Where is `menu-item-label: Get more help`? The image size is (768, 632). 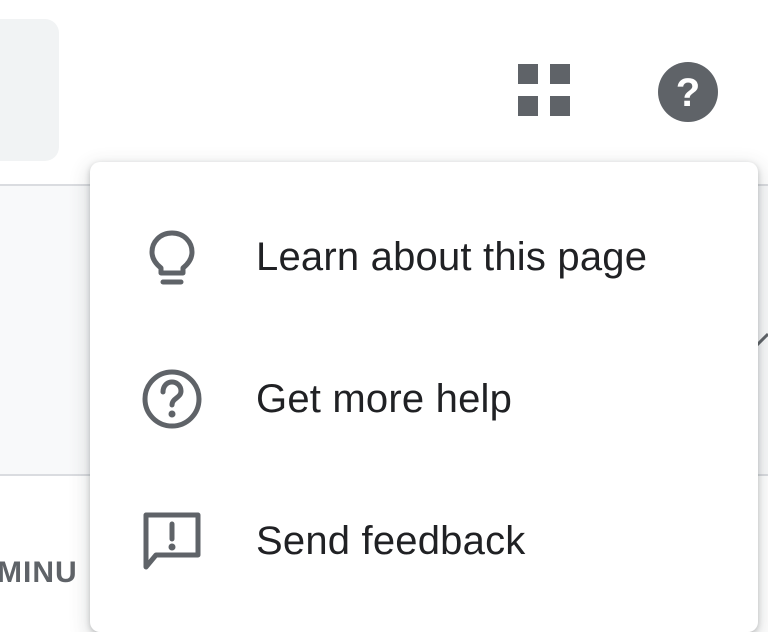
menu-item-label: Get more help is located at coordinates (384, 398).